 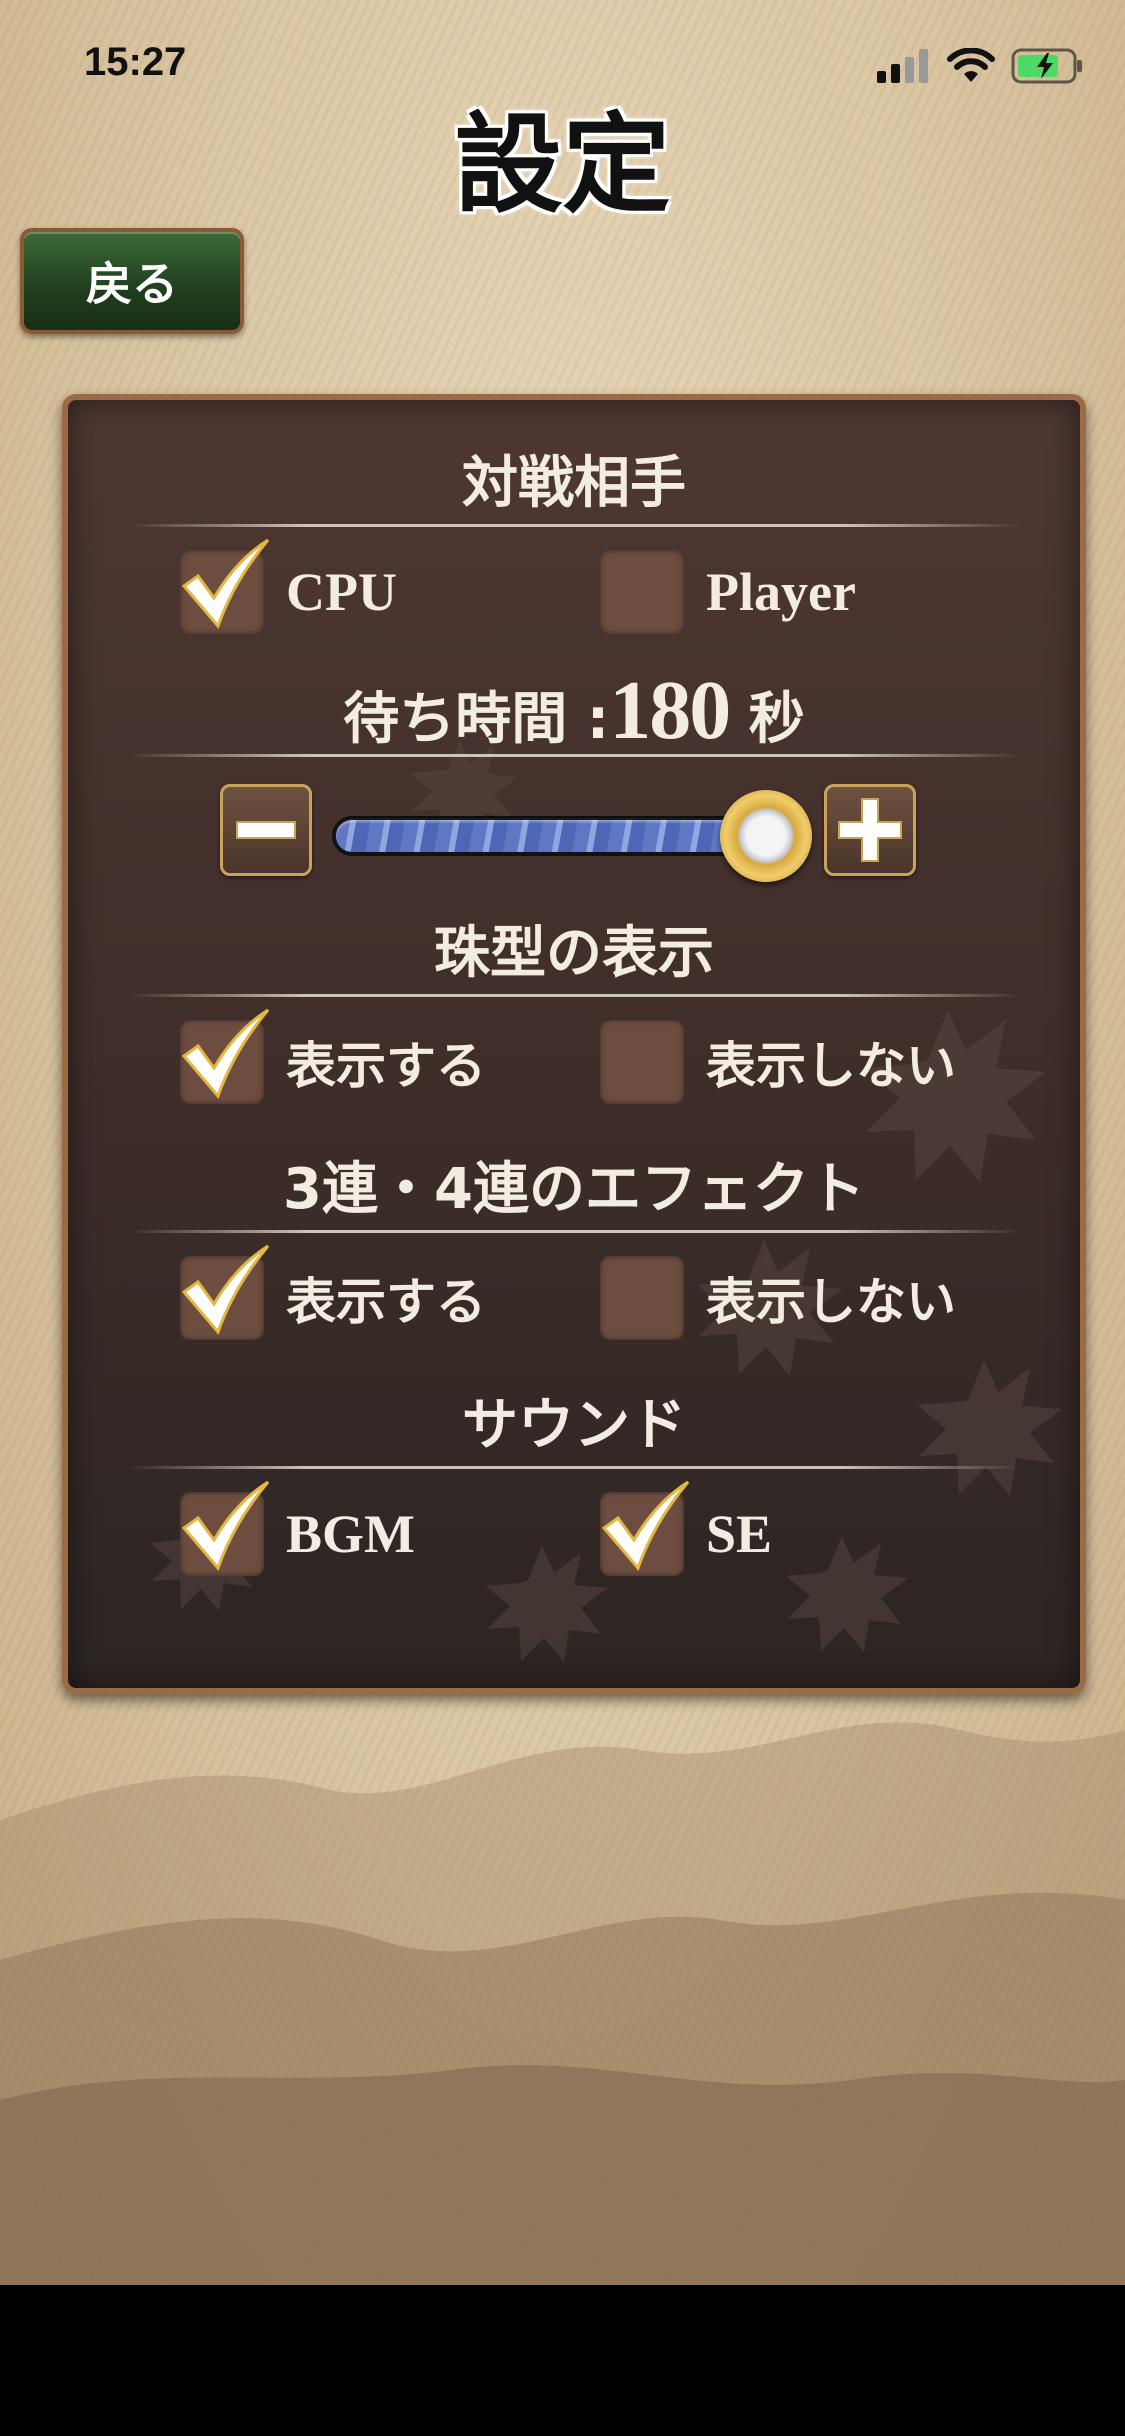 I want to click on bead-hide-label: 表示しない, so click(x=831, y=1066).